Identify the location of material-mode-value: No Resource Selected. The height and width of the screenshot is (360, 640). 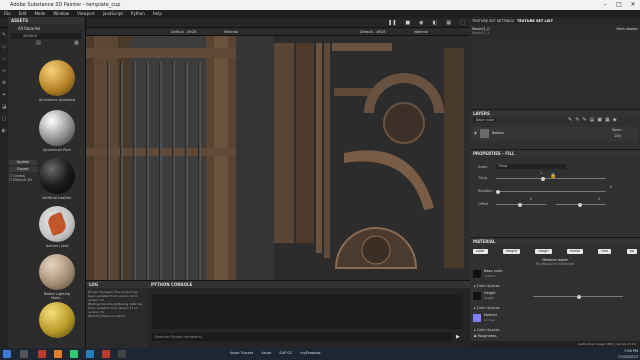
(555, 264).